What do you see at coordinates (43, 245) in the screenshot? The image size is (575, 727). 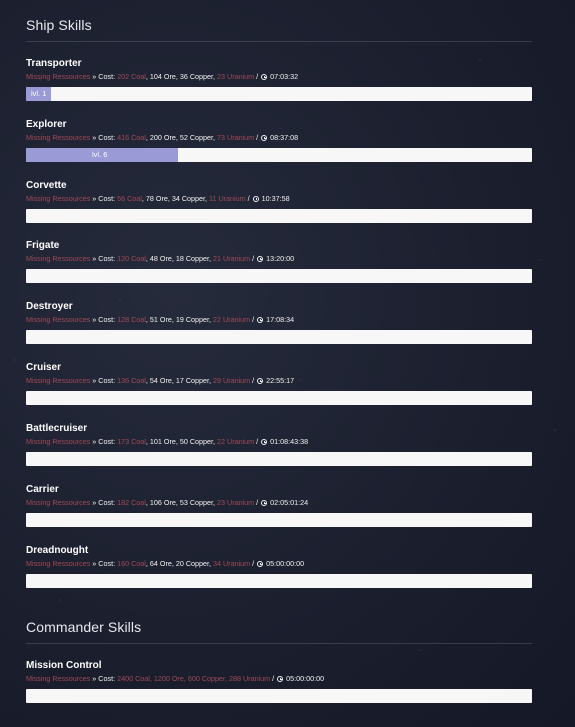 I see `skill-name: Frigate` at bounding box center [43, 245].